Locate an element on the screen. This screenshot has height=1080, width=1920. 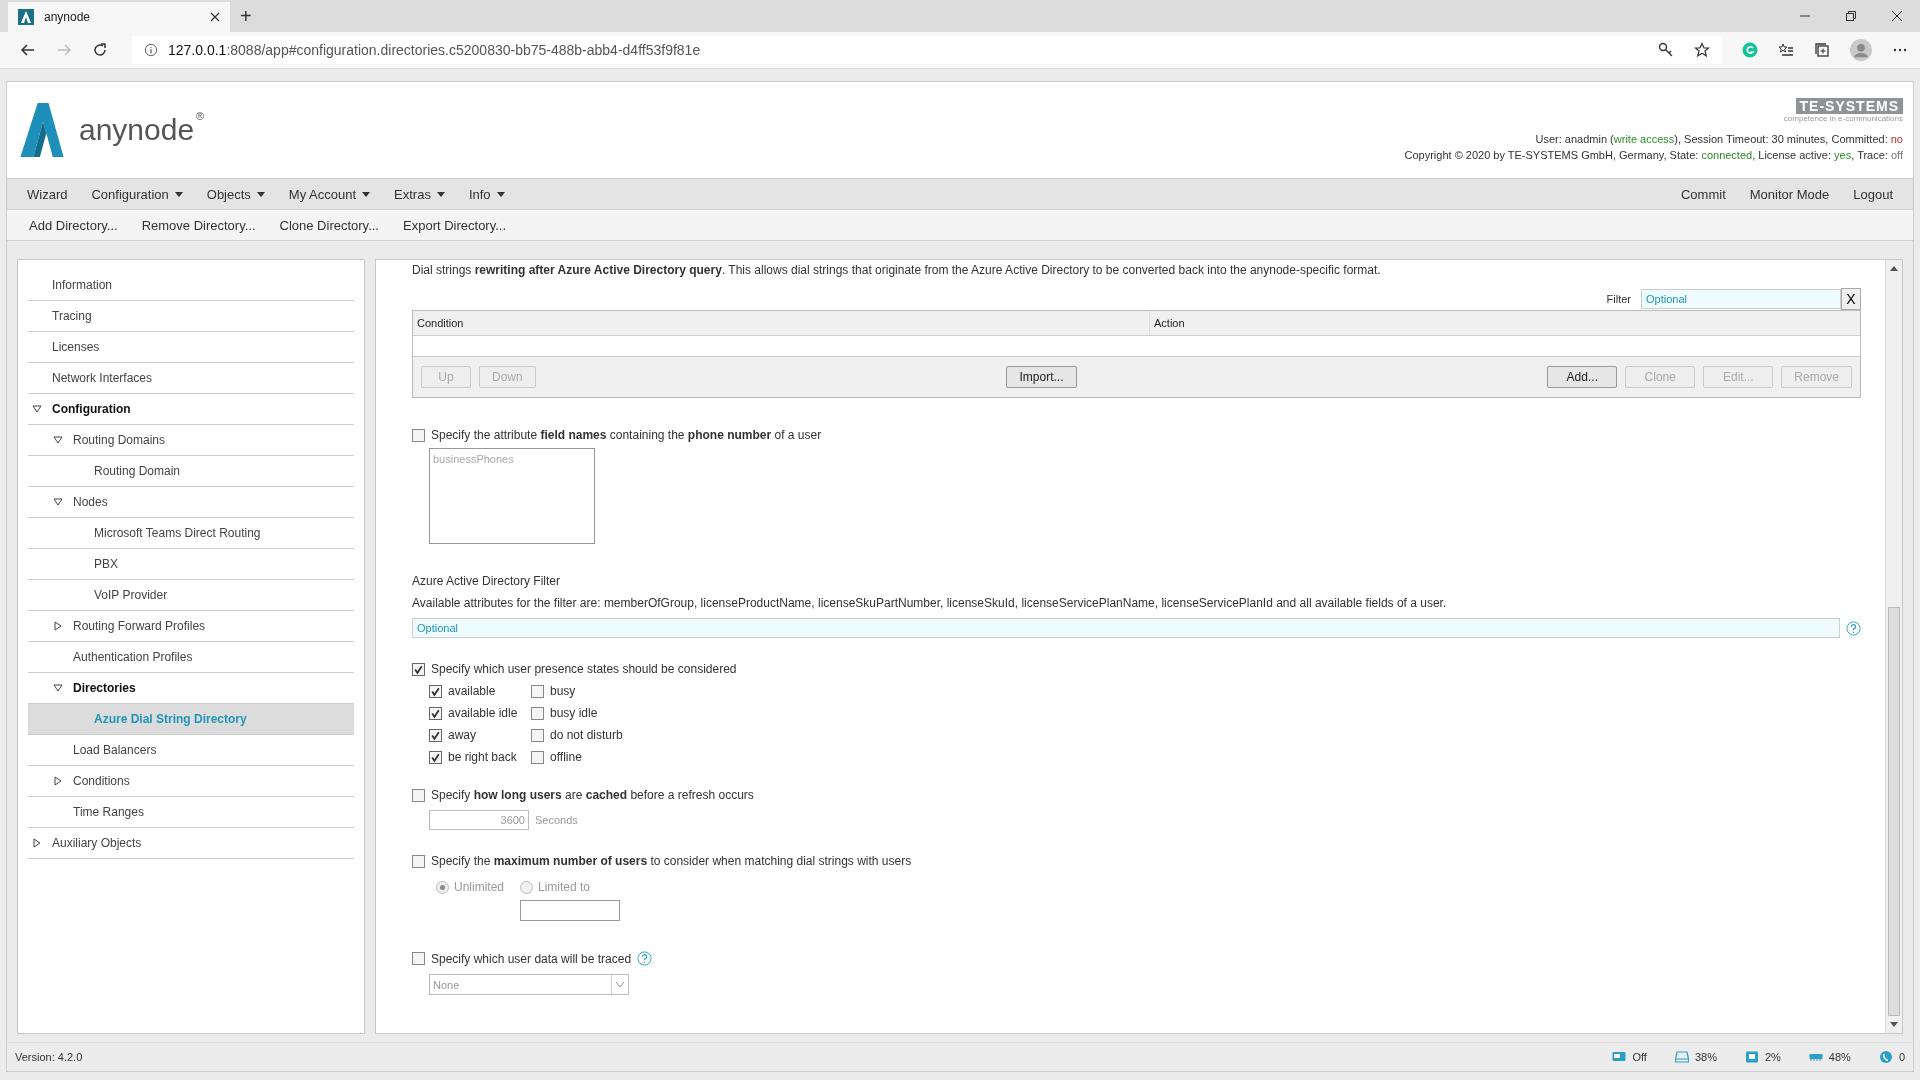
logo-icon is located at coordinates (42, 130).